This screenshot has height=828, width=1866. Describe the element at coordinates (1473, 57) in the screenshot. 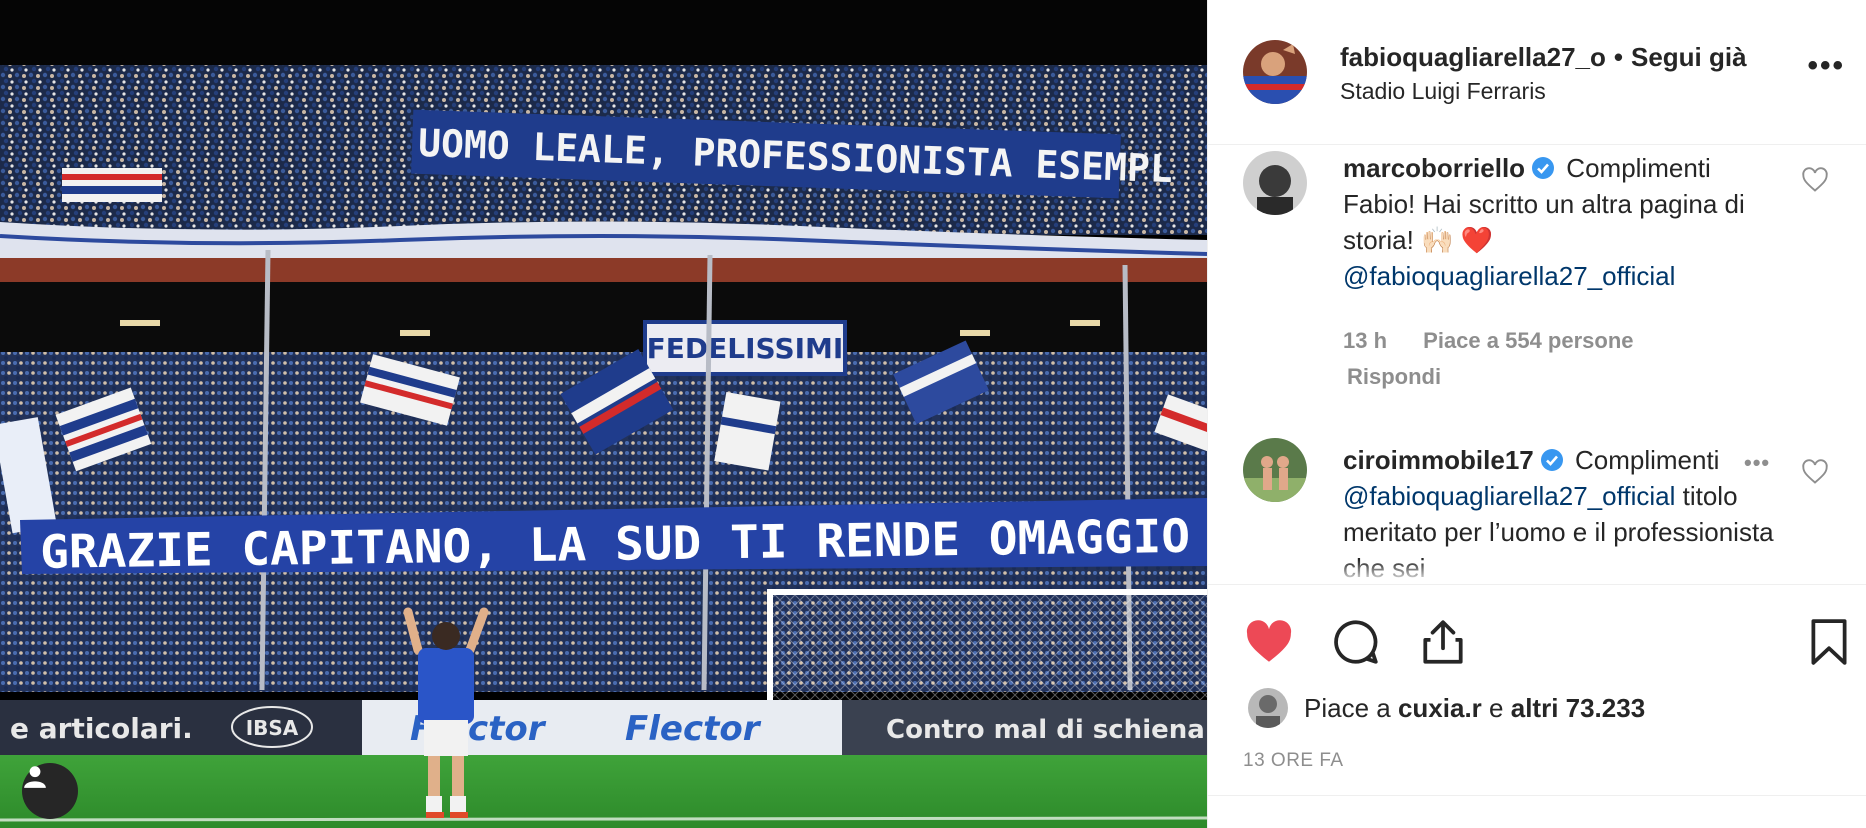

I see `author-username: fabioquagliarella27_o` at that location.